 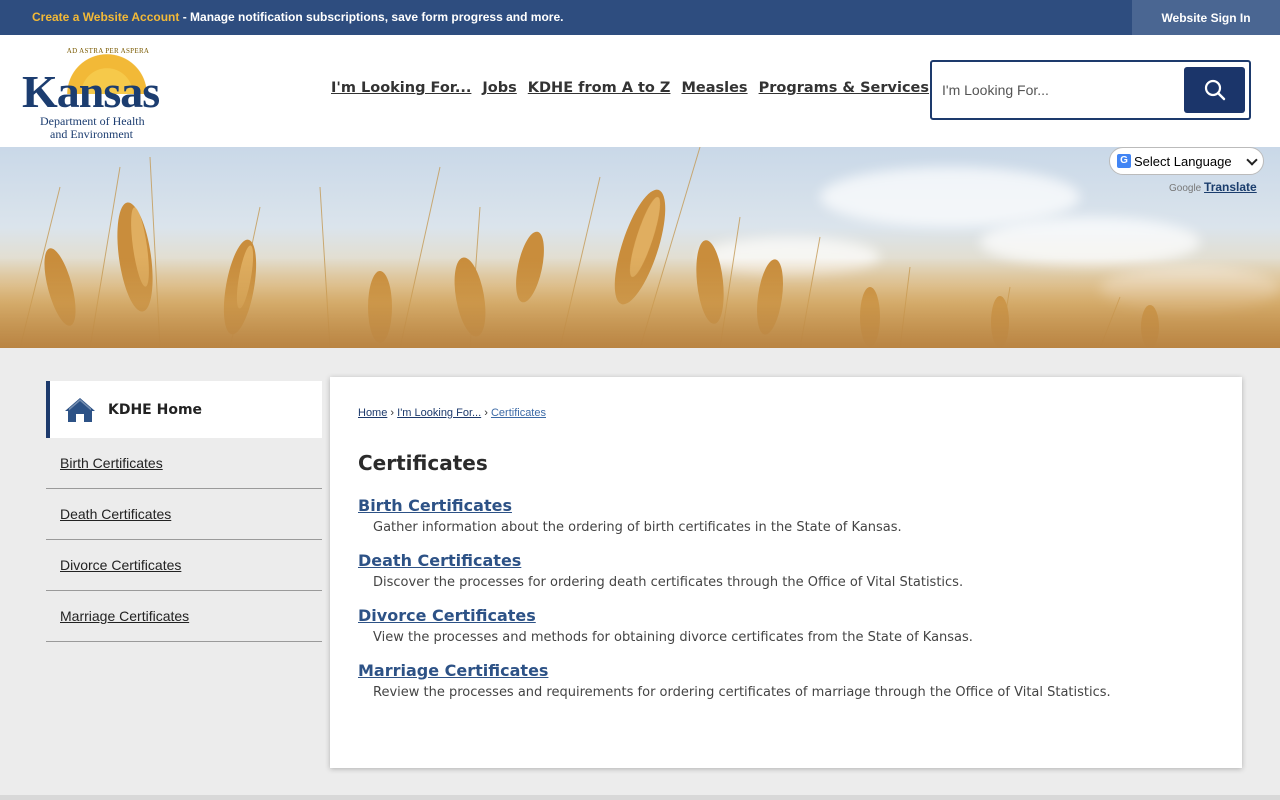 What do you see at coordinates (105, 17) in the screenshot?
I see `create-account-link: Create a Website Account` at bounding box center [105, 17].